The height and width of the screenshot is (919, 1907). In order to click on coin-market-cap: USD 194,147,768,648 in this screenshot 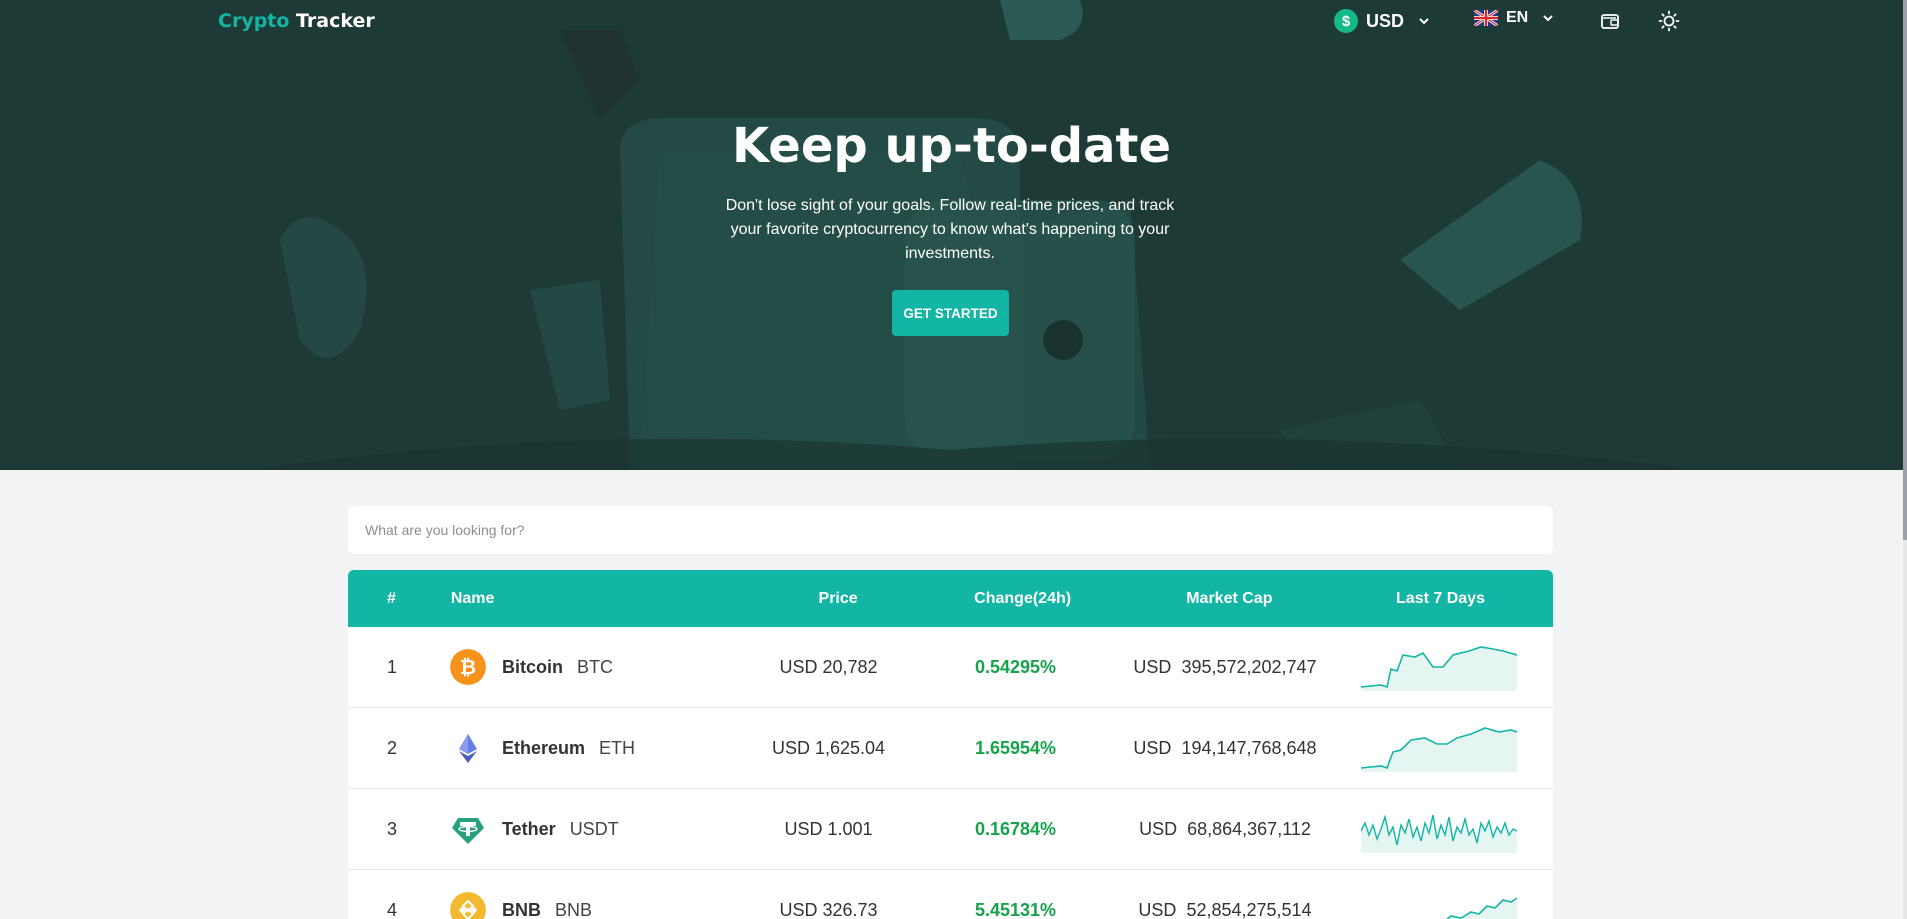, I will do `click(1225, 748)`.